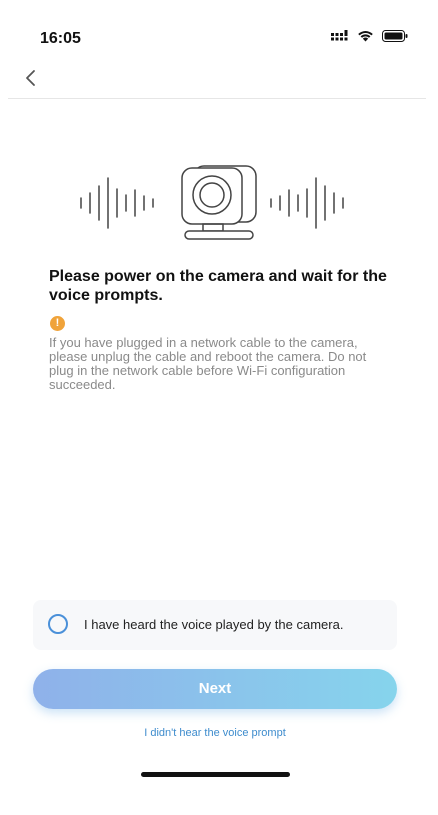 The width and height of the screenshot is (438, 815). What do you see at coordinates (365, 36) in the screenshot?
I see `wifi-icon` at bounding box center [365, 36].